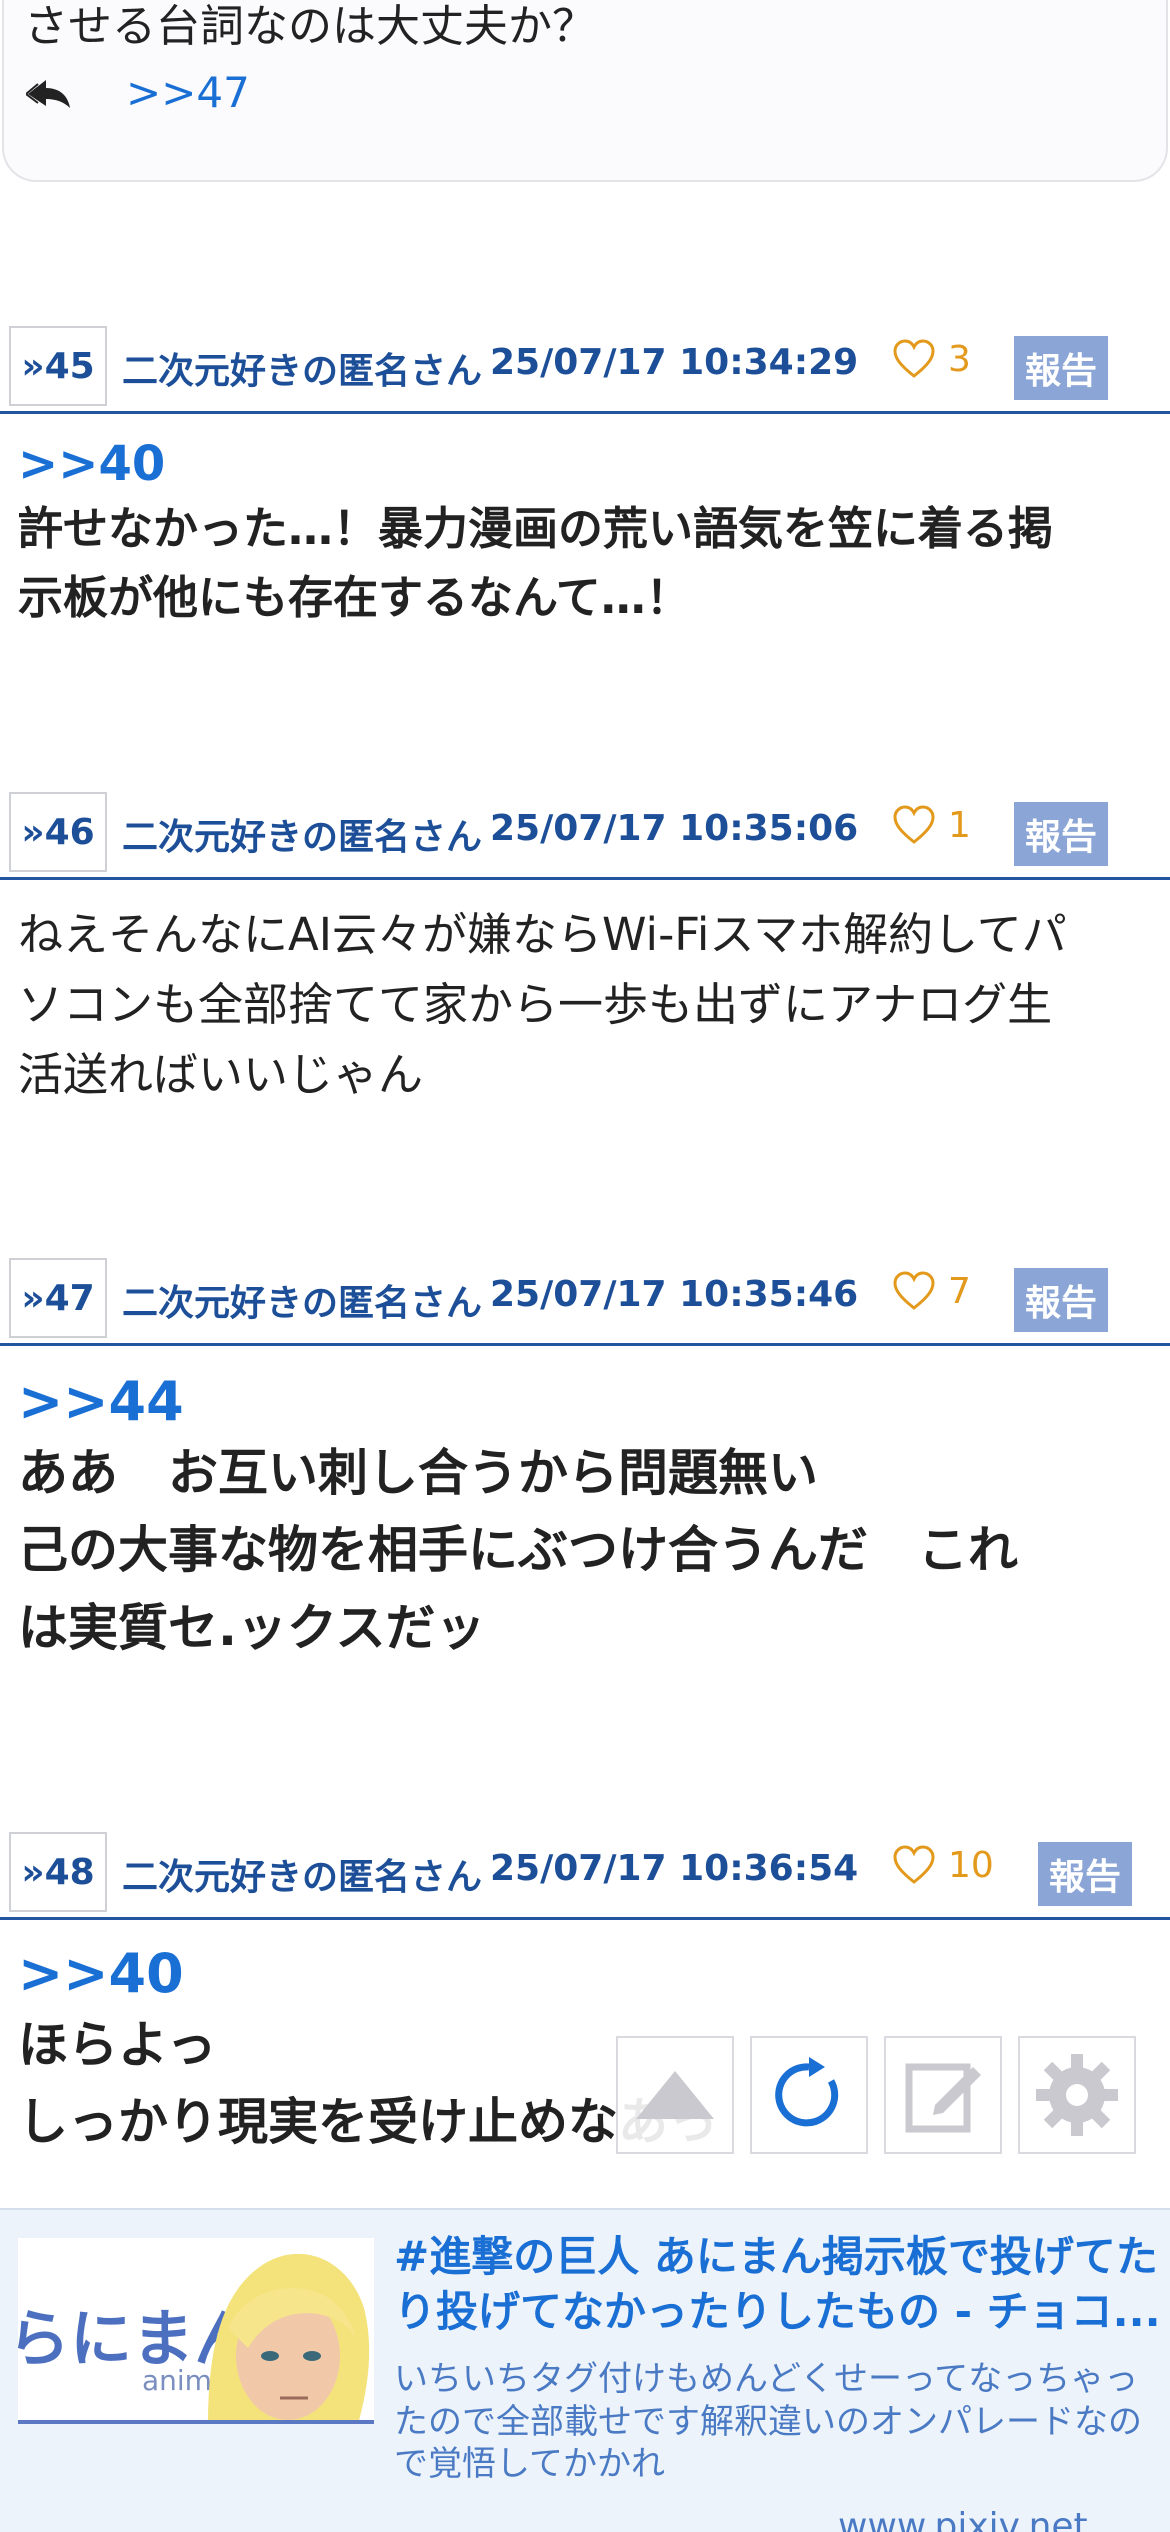  What do you see at coordinates (58, 1298) in the screenshot?
I see `post-number-button: »47` at bounding box center [58, 1298].